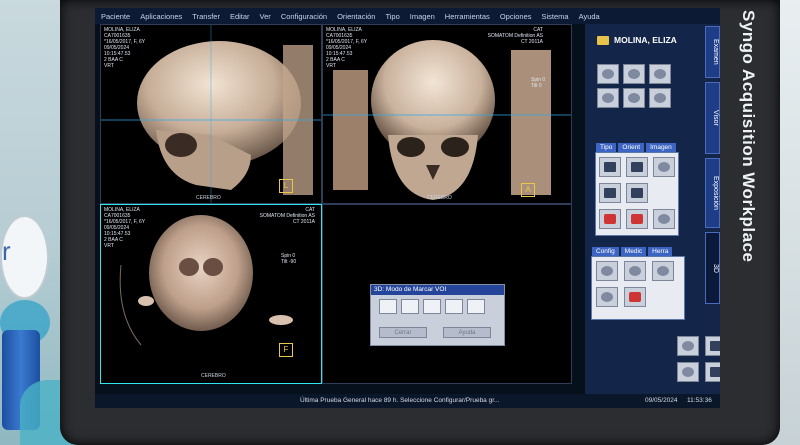 The height and width of the screenshot is (445, 800). Describe the element at coordinates (610, 219) in the screenshot. I see `clip-button` at that location.